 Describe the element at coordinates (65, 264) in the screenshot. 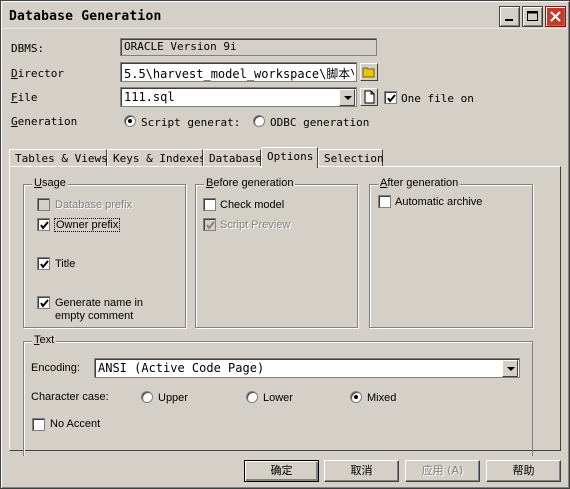

I see `title-label: Title` at that location.